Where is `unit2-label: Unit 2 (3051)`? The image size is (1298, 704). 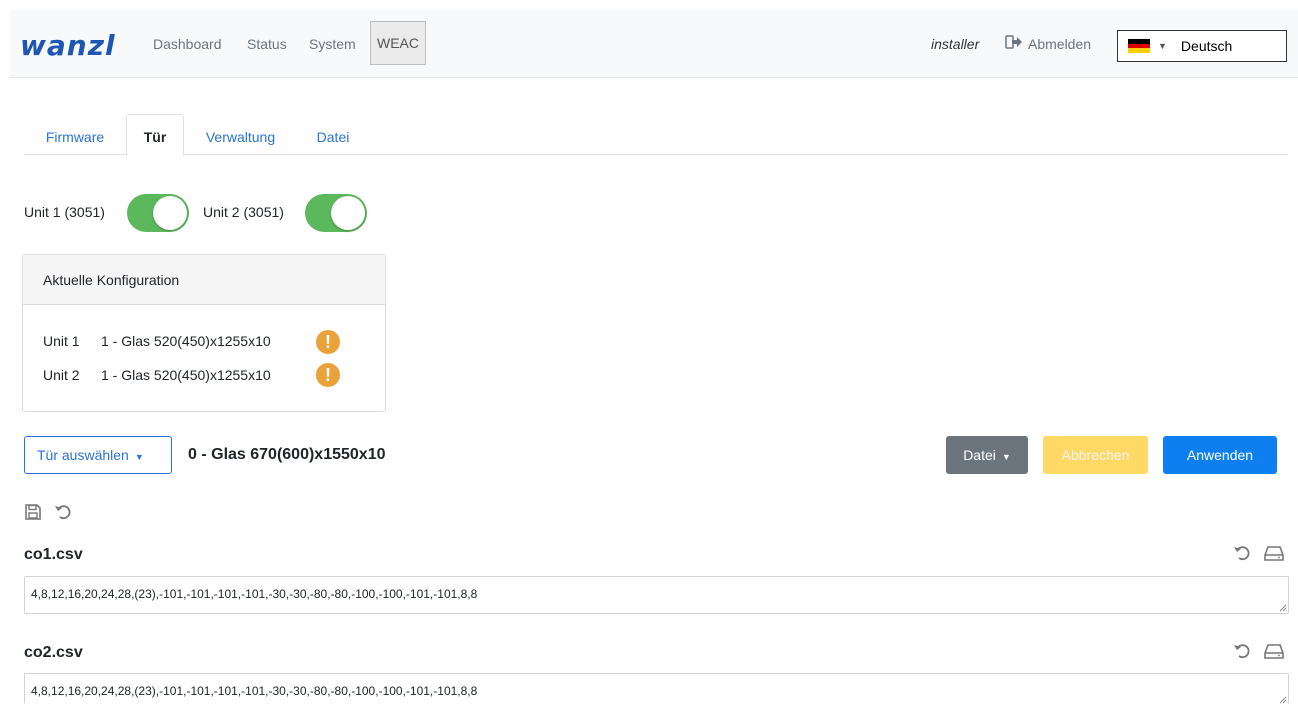
unit2-label: Unit 2 (3051) is located at coordinates (243, 212).